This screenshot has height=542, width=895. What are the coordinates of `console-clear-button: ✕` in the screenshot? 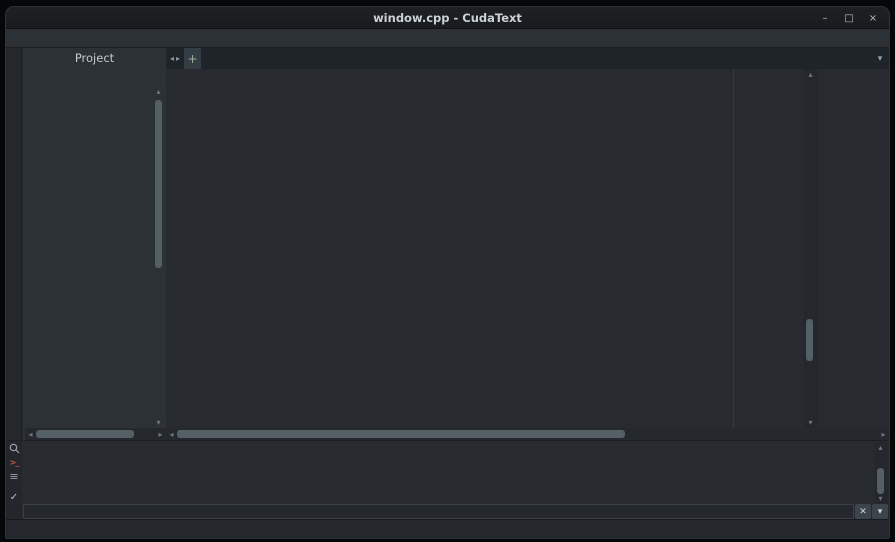 It's located at (863, 511).